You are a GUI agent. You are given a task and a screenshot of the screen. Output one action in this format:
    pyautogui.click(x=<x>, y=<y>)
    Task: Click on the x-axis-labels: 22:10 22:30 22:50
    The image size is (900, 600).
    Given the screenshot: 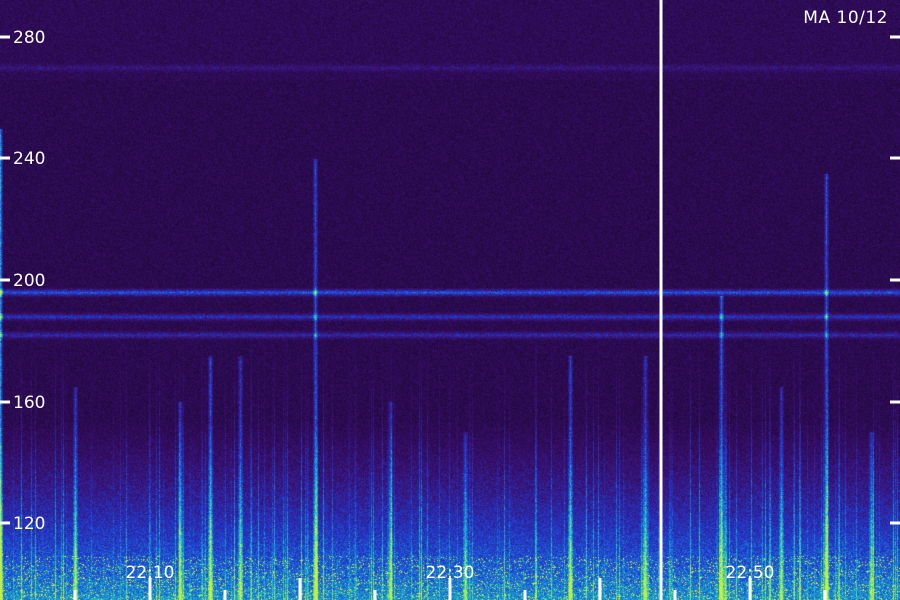 What is the action you would take?
    pyautogui.click(x=450, y=573)
    